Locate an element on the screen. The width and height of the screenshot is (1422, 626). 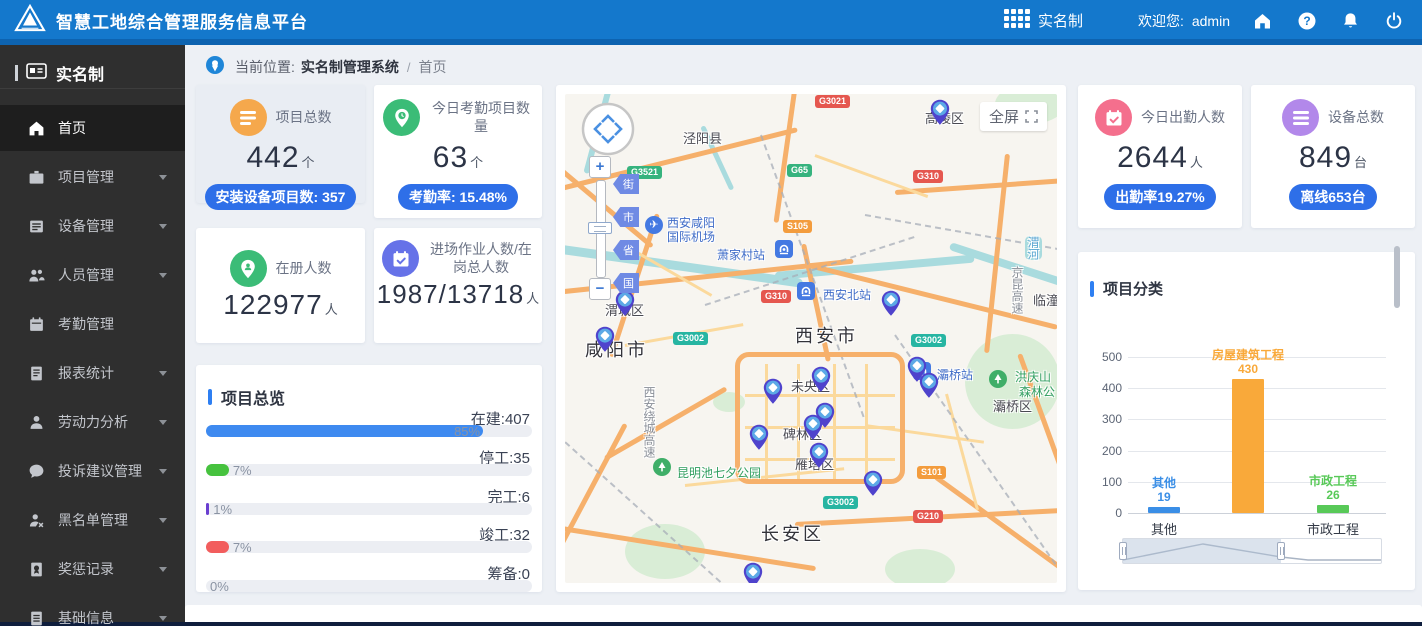
road-number-badge: G65 is located at coordinates (800, 170).